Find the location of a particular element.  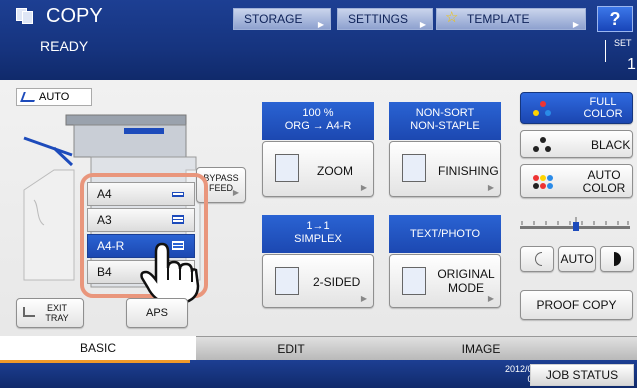

storage-button: STORAGE ▶ is located at coordinates (282, 19).